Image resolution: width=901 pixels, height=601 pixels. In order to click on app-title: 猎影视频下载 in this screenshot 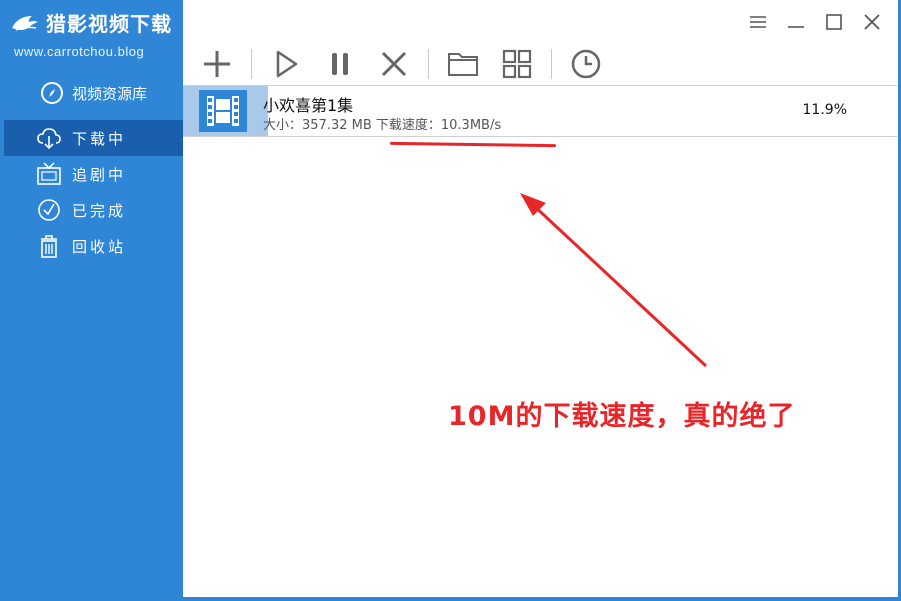, I will do `click(109, 23)`.